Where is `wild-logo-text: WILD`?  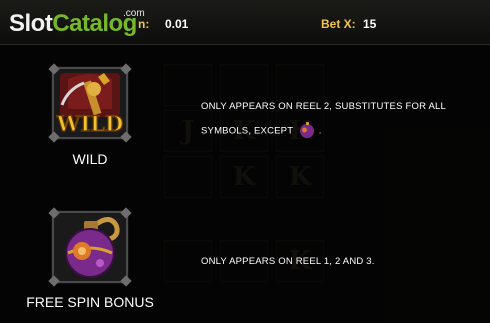
wild-logo-text: WILD is located at coordinates (89, 123).